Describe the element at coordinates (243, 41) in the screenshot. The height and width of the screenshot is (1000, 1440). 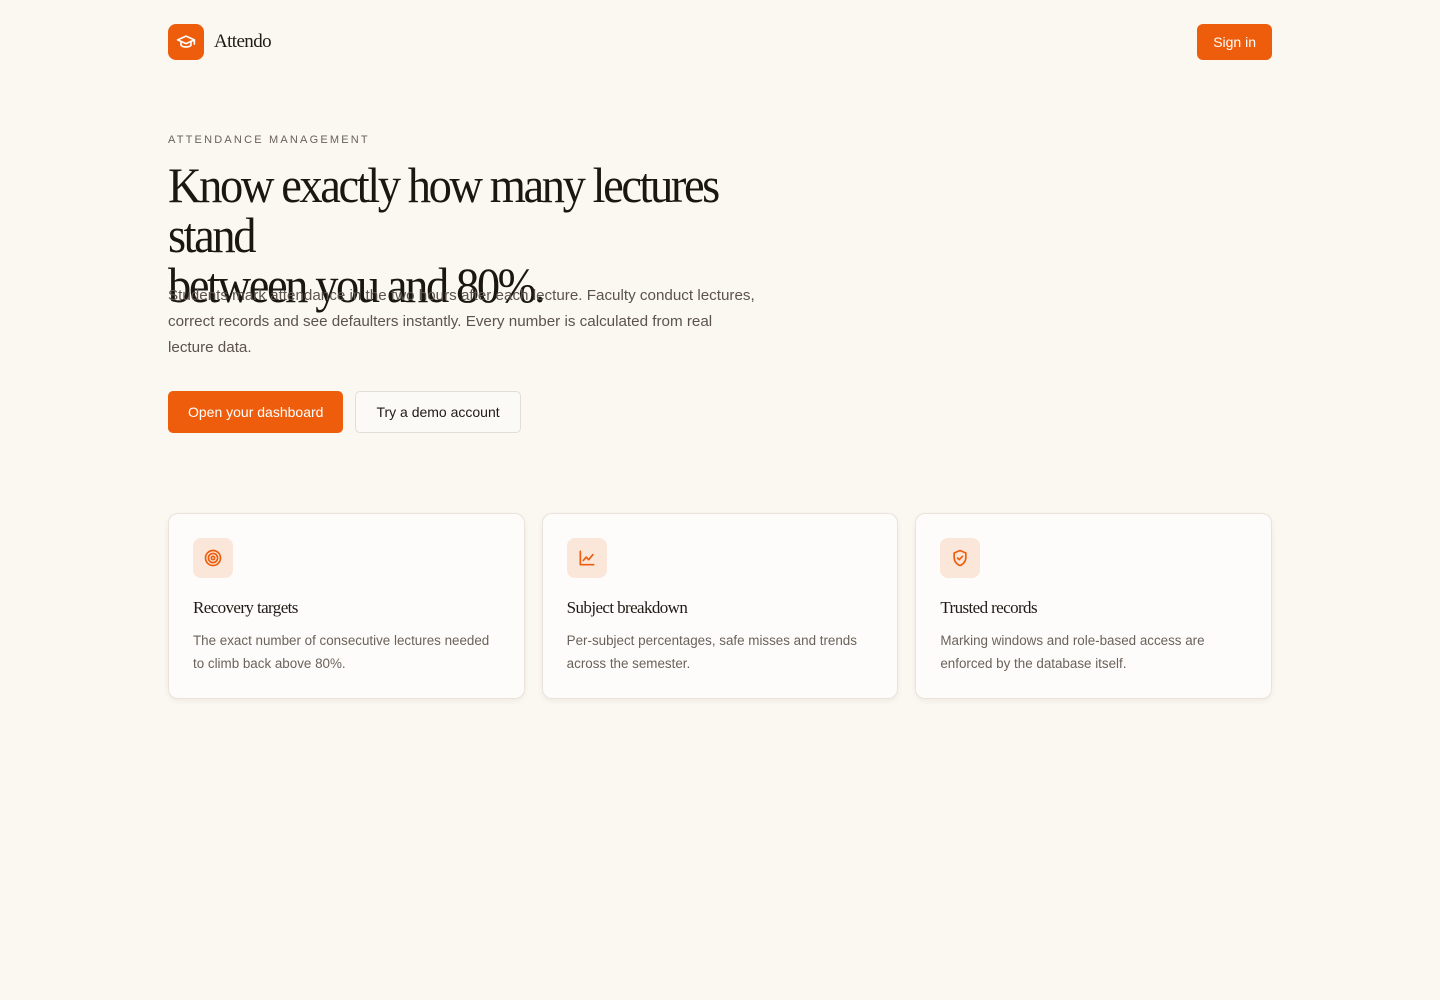
I see `brand-name: Attendo` at that location.